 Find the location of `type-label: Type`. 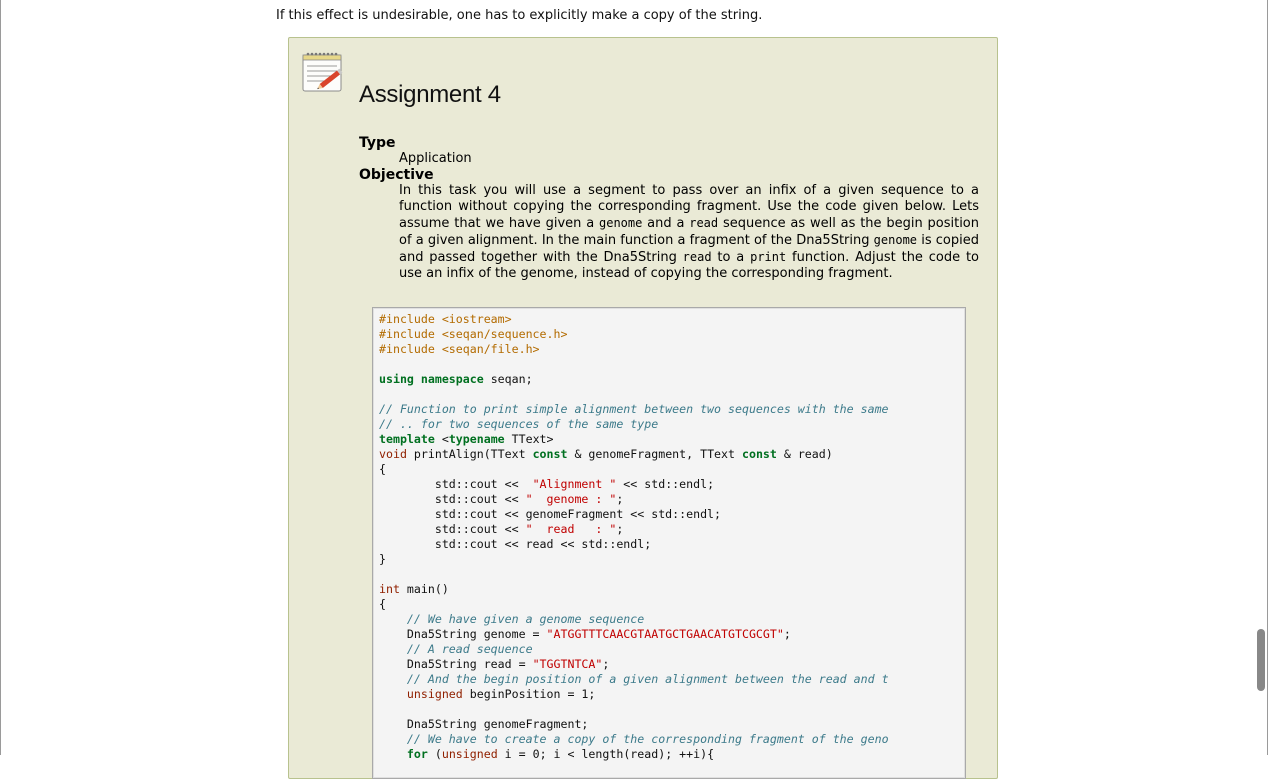

type-label: Type is located at coordinates (377, 143).